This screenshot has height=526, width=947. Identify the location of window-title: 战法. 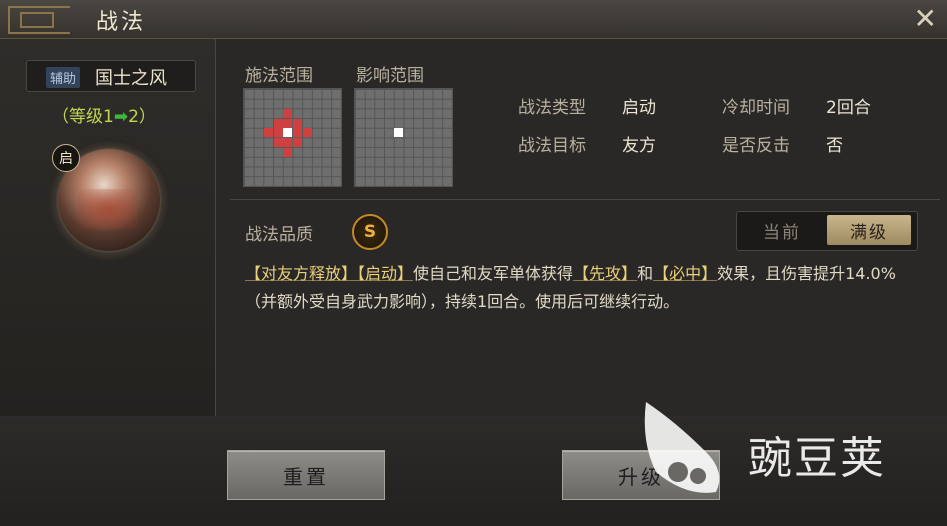
(121, 22).